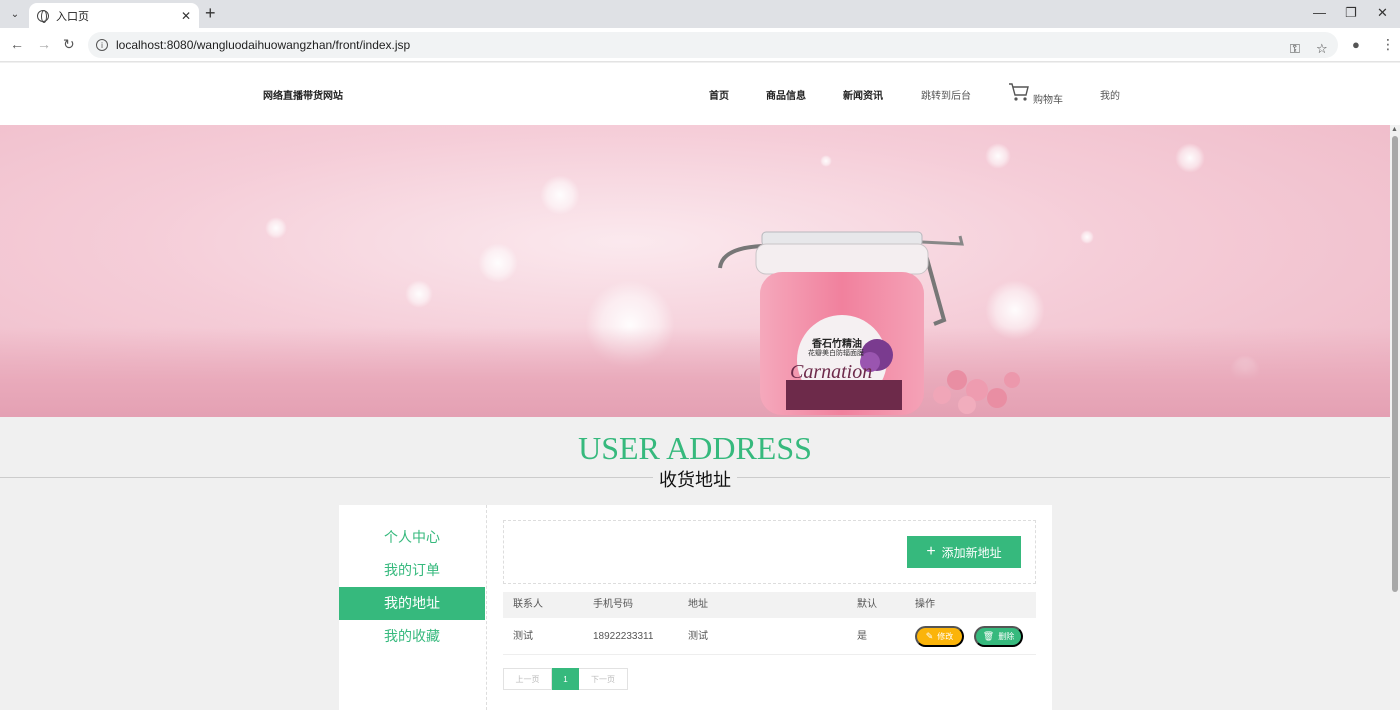 The height and width of the screenshot is (710, 1400). What do you see at coordinates (971, 552) in the screenshot?
I see `add-address-label: 添加新地址` at bounding box center [971, 552].